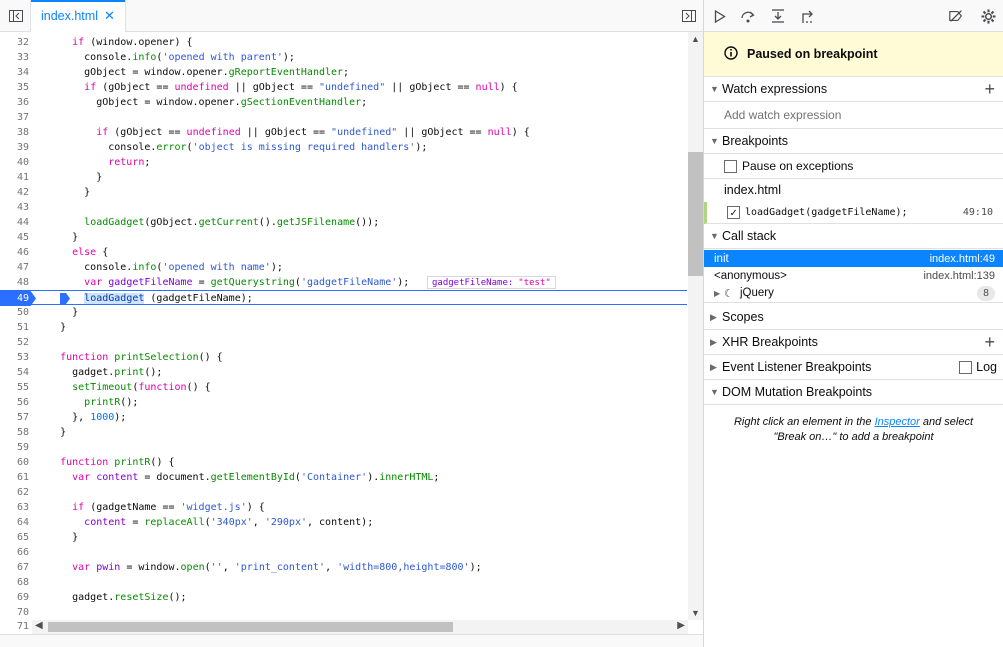 Image resolution: width=1003 pixels, height=647 pixels. What do you see at coordinates (16, 507) in the screenshot?
I see `line-number: 63` at bounding box center [16, 507].